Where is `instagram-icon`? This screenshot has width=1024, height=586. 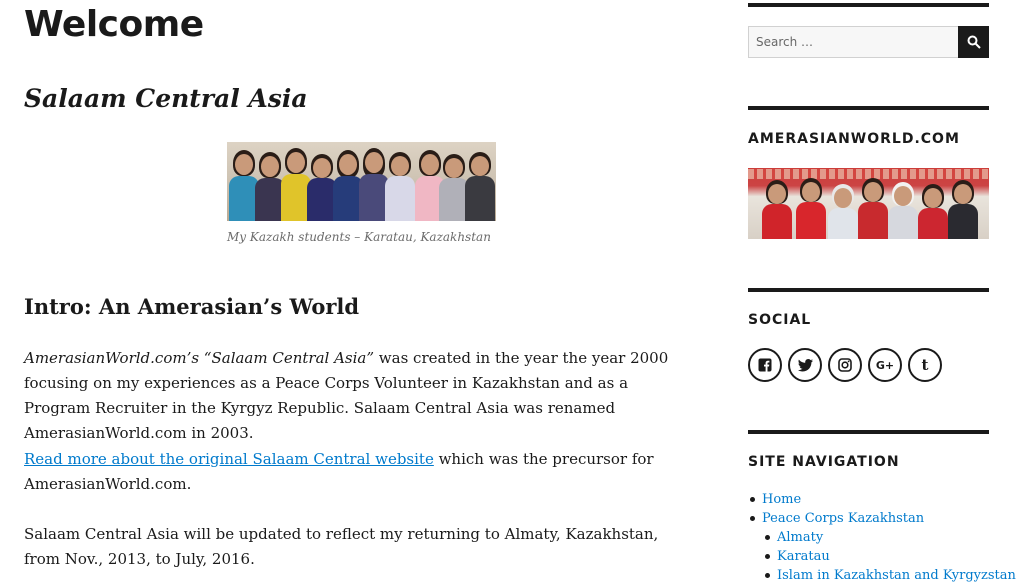
instagram-icon is located at coordinates (845, 365).